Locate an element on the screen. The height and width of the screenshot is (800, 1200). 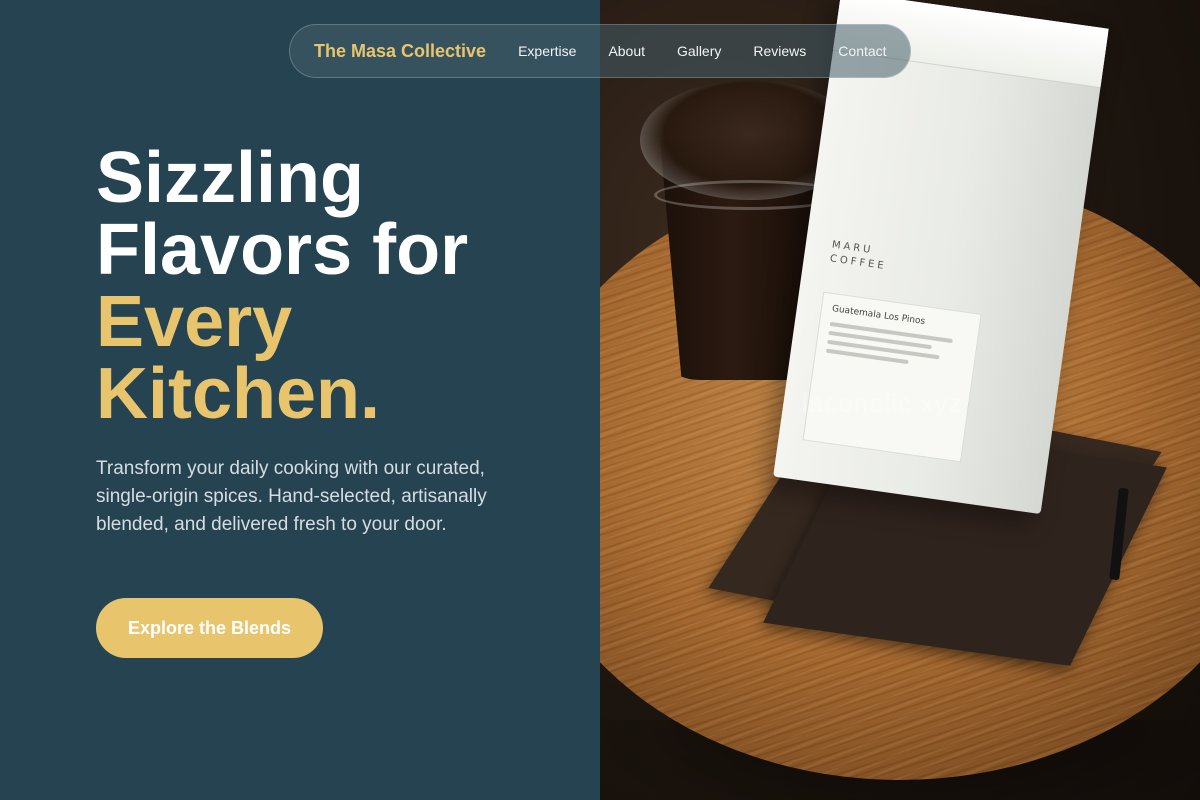
hero-title: Sizzling Flavors for Every Kitchen. is located at coordinates (336, 286).